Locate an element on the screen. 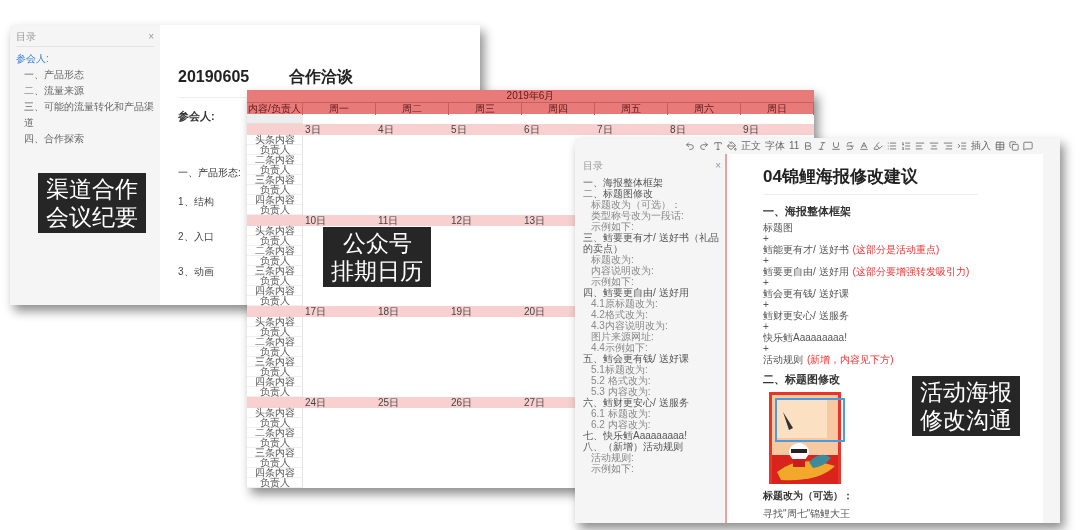  italic-icon is located at coordinates (822, 146).